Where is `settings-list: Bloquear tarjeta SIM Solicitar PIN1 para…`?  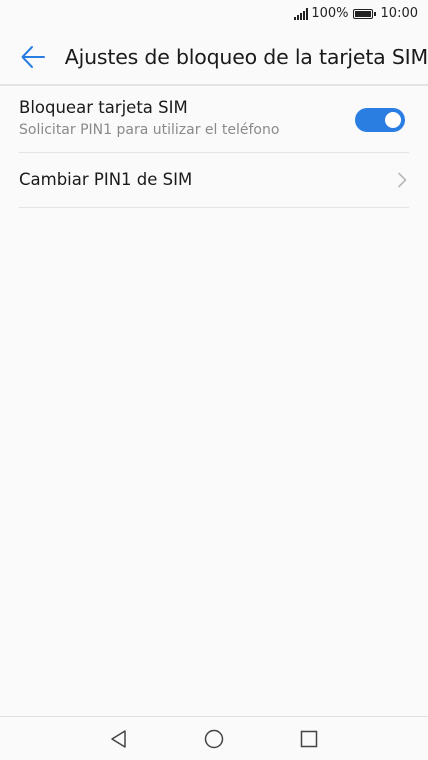
settings-list: Bloquear tarjeta SIM Solicitar PIN1 para… is located at coordinates (214, 147).